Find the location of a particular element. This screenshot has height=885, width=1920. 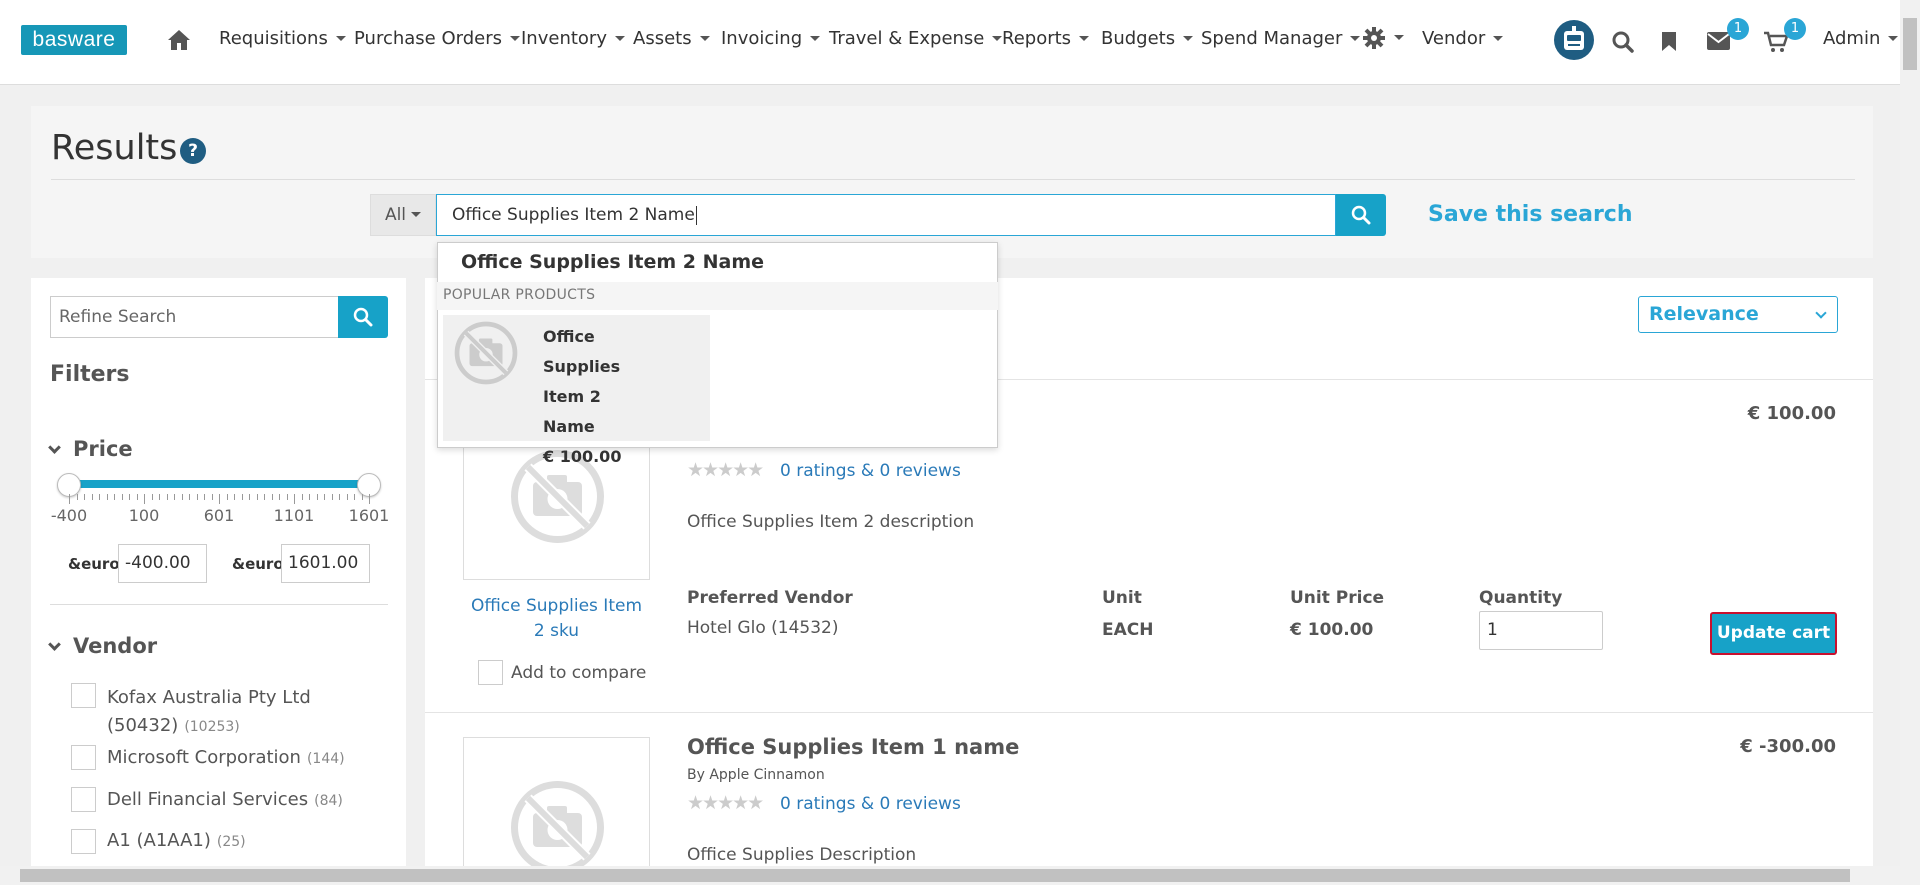

tick-label: 1601 is located at coordinates (369, 515).